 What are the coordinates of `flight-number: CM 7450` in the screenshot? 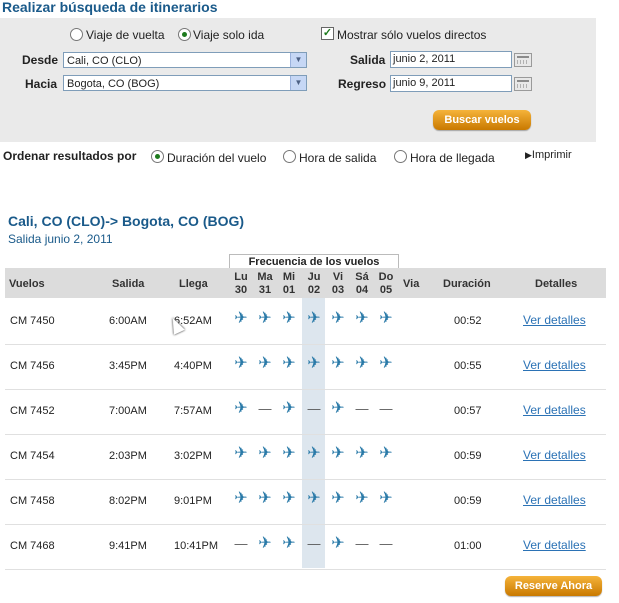 It's located at (32, 321).